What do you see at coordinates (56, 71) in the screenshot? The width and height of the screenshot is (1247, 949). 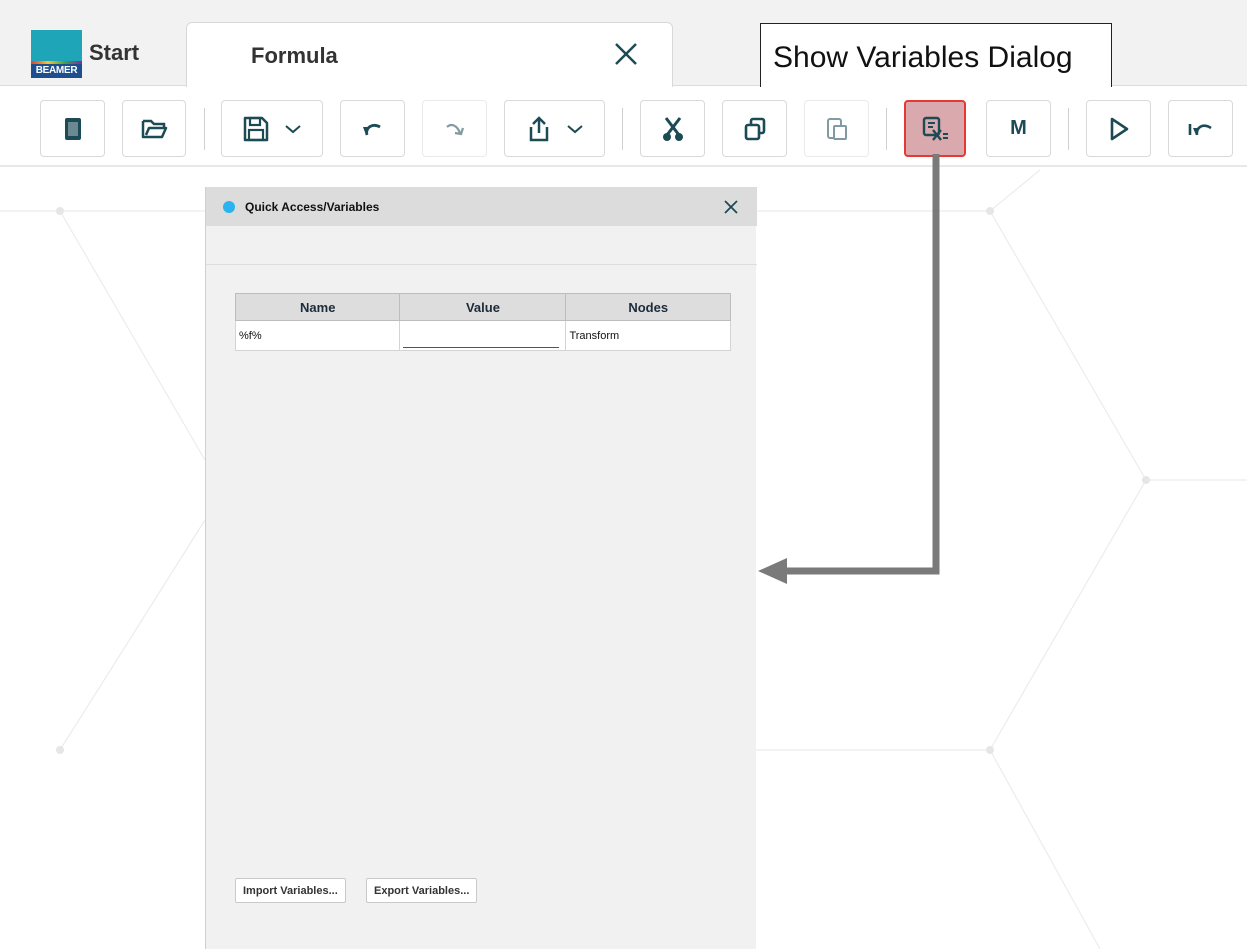 I see `logo-text: BEAMER` at bounding box center [56, 71].